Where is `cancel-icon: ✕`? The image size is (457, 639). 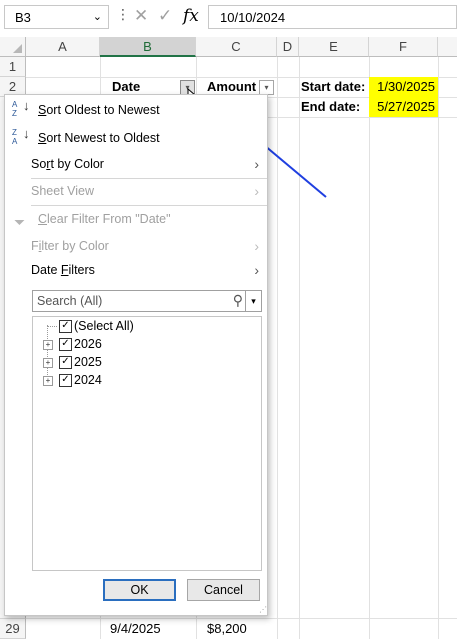 cancel-icon: ✕ is located at coordinates (141, 16).